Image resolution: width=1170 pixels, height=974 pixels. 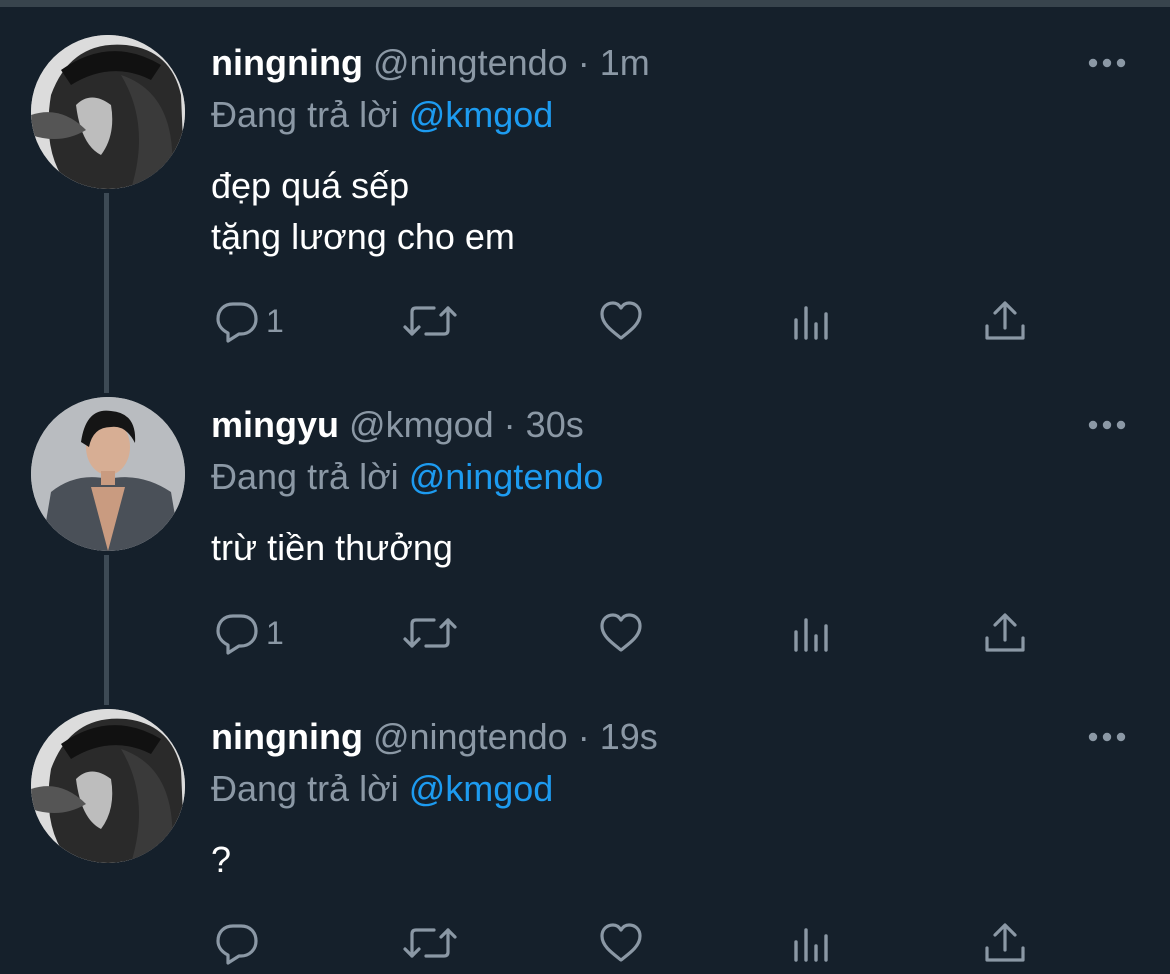 What do you see at coordinates (310, 185) in the screenshot?
I see `tweet-text-line: đẹp quá sếp` at bounding box center [310, 185].